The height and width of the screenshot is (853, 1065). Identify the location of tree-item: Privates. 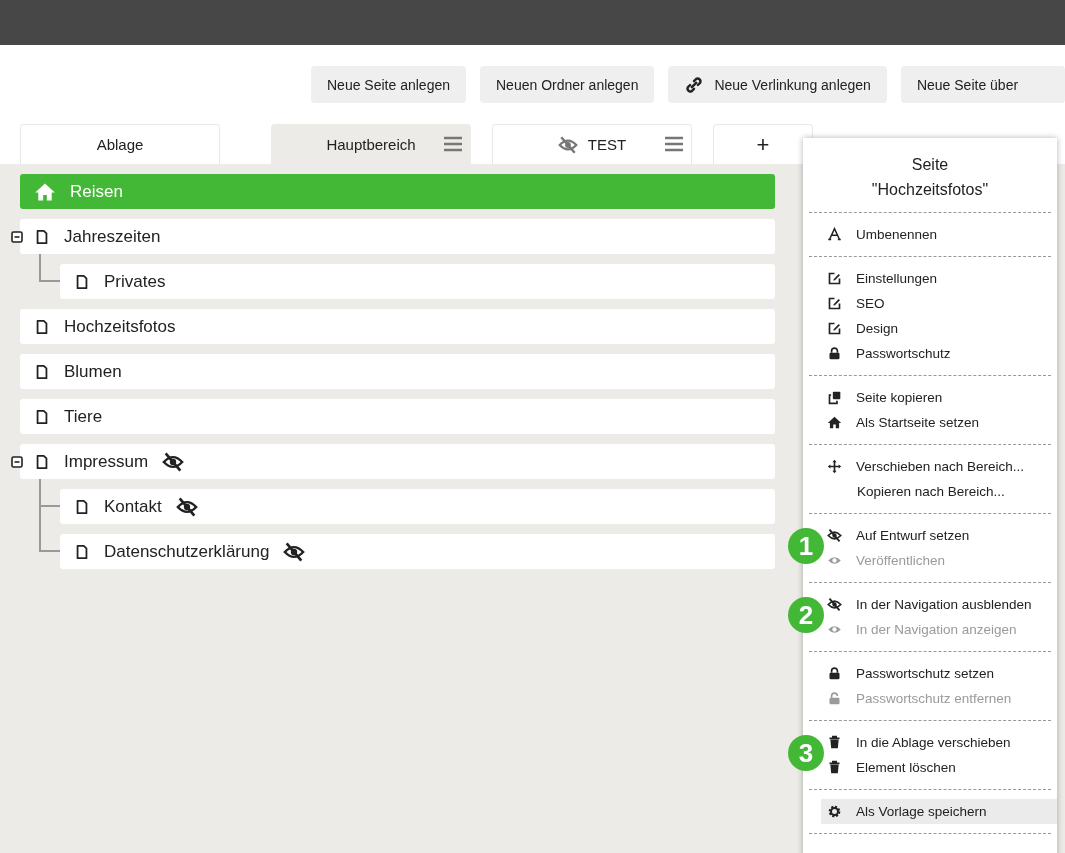
(417, 281).